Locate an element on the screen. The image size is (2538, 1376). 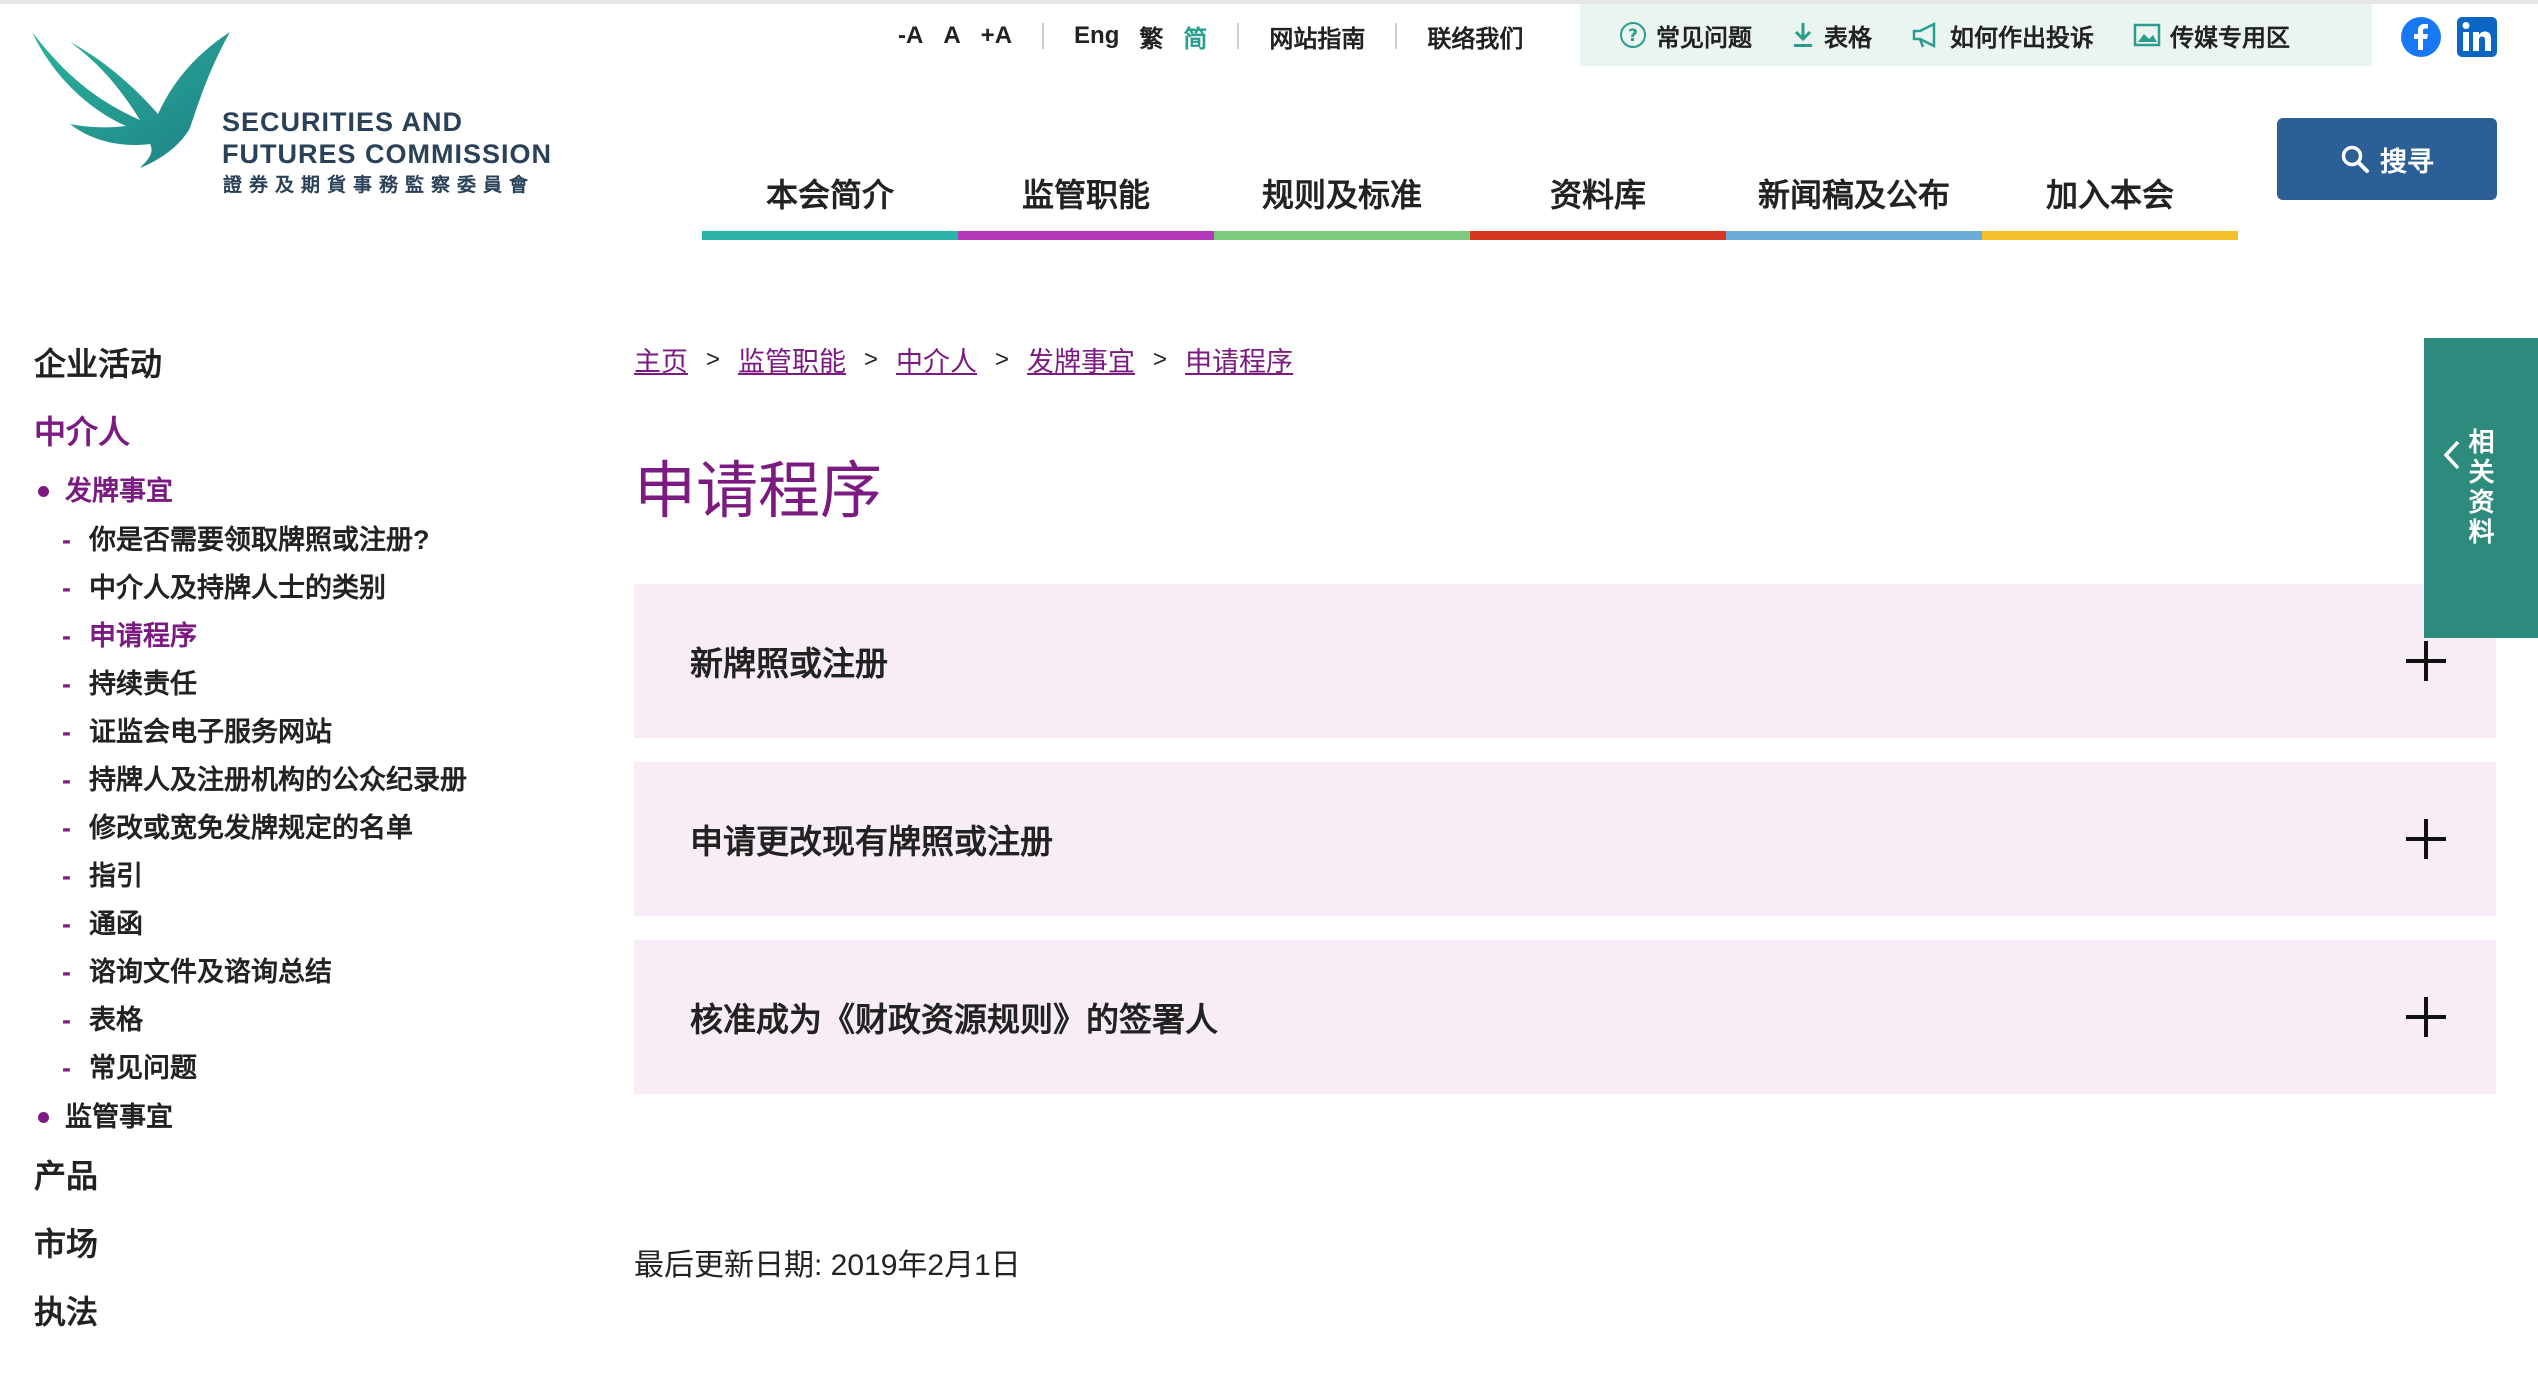
eagle-logo-icon is located at coordinates (131, 100).